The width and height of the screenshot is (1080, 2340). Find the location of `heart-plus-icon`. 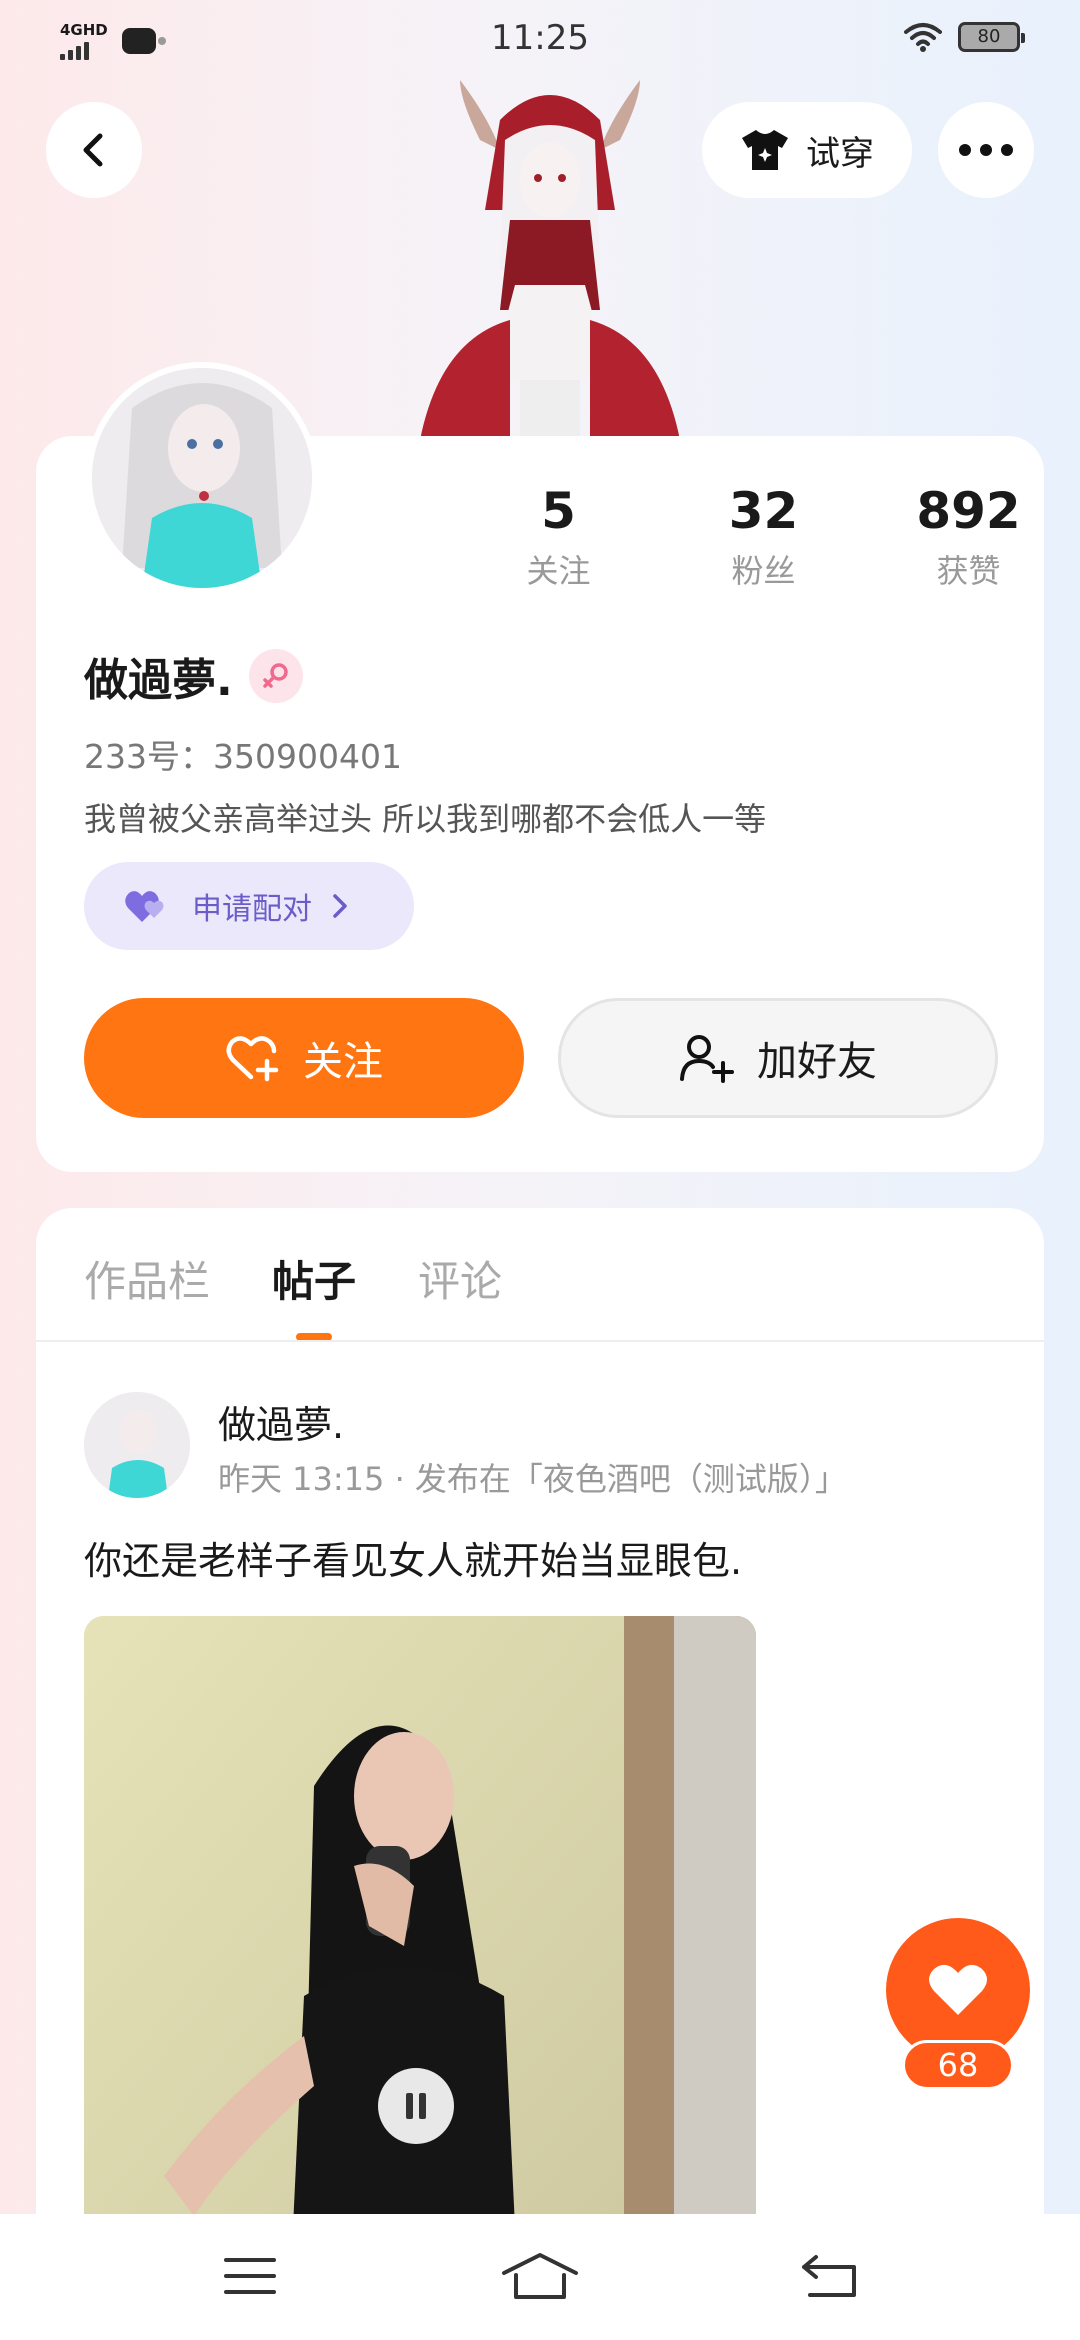

heart-plus-icon is located at coordinates (252, 1059).